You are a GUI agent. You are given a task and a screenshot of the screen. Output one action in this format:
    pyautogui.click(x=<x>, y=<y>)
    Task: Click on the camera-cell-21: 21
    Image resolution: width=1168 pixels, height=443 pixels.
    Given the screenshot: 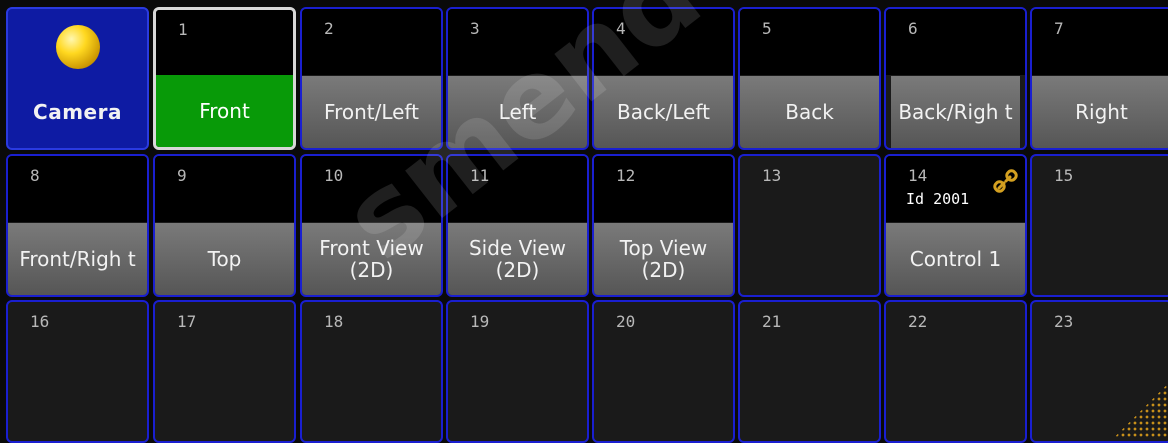 What is the action you would take?
    pyautogui.click(x=809, y=371)
    